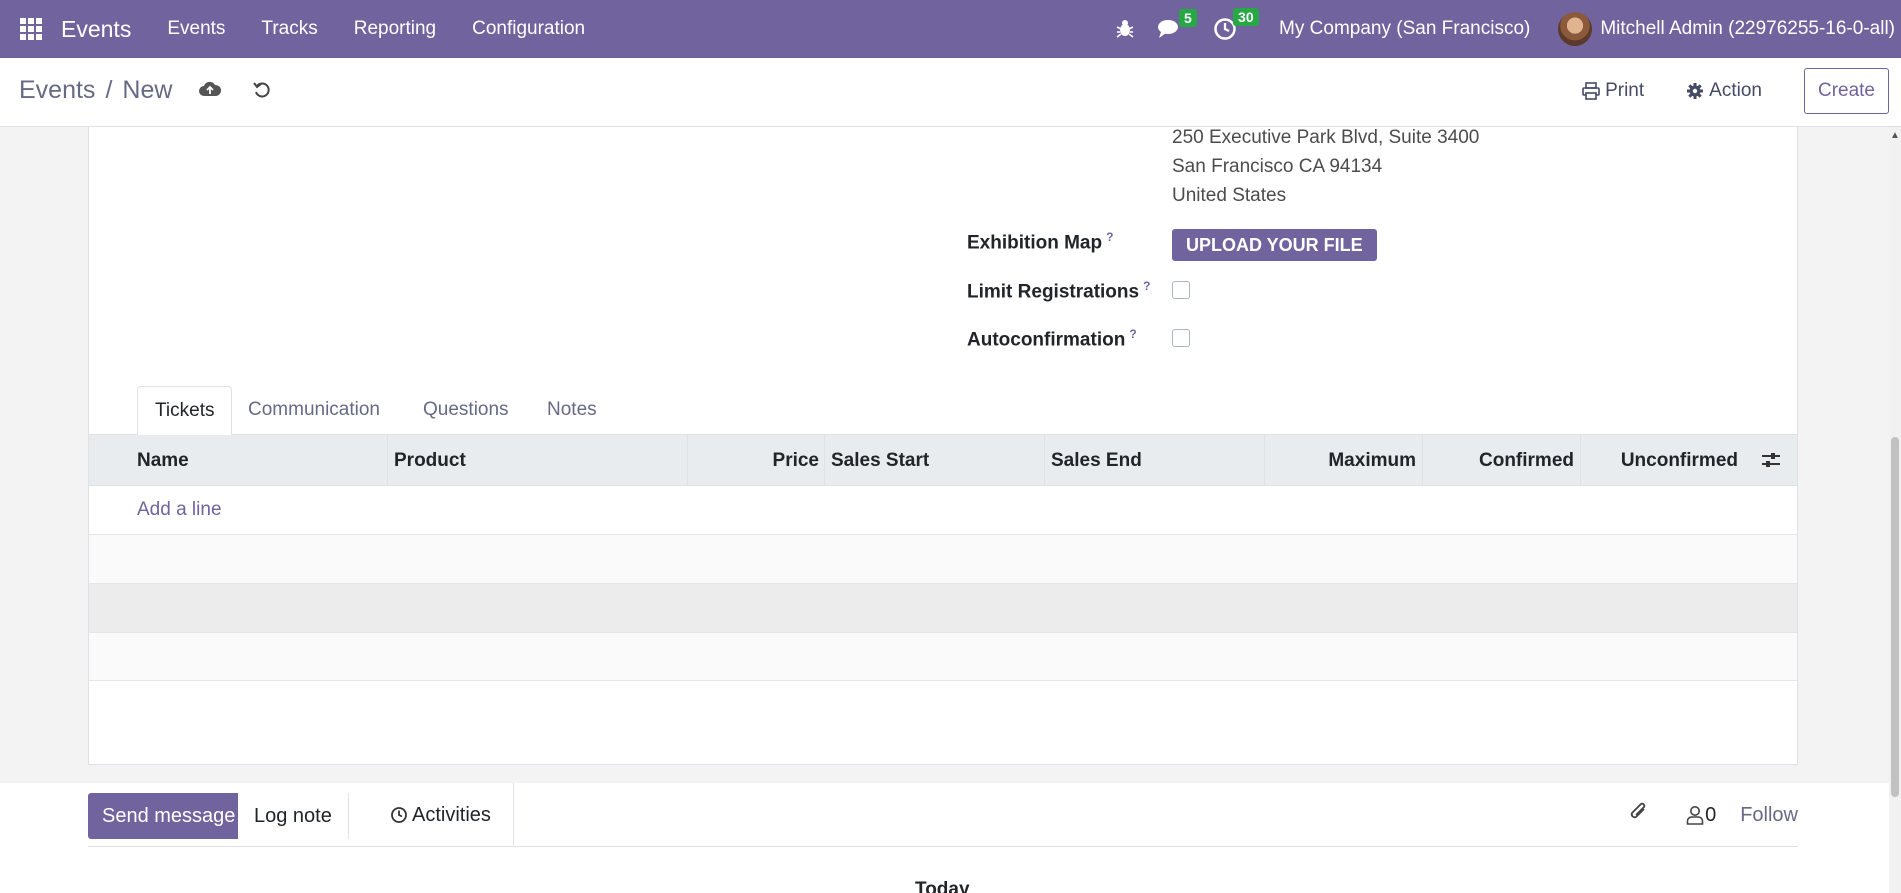  I want to click on control-panel-actions: Print Action Create, so click(1735, 91).